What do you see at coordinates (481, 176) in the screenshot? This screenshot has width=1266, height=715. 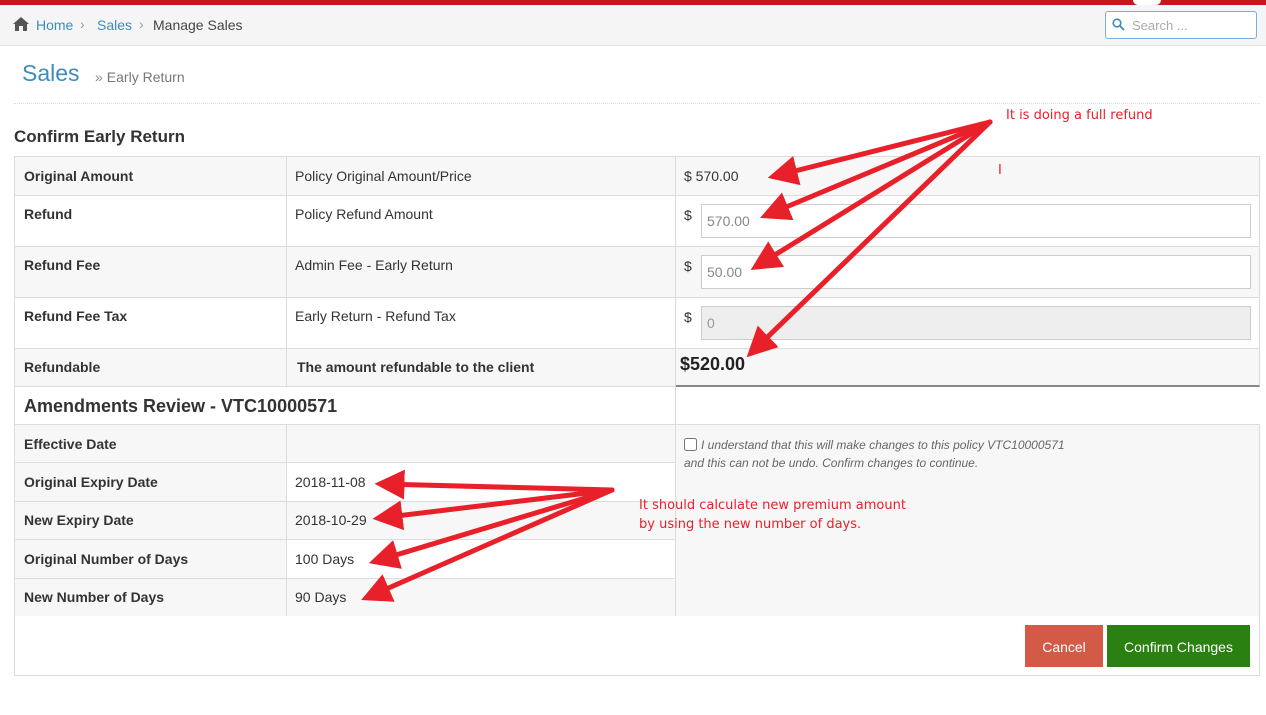 I see `row-original-amount-desc-cell: Policy Original Amount/Price` at bounding box center [481, 176].